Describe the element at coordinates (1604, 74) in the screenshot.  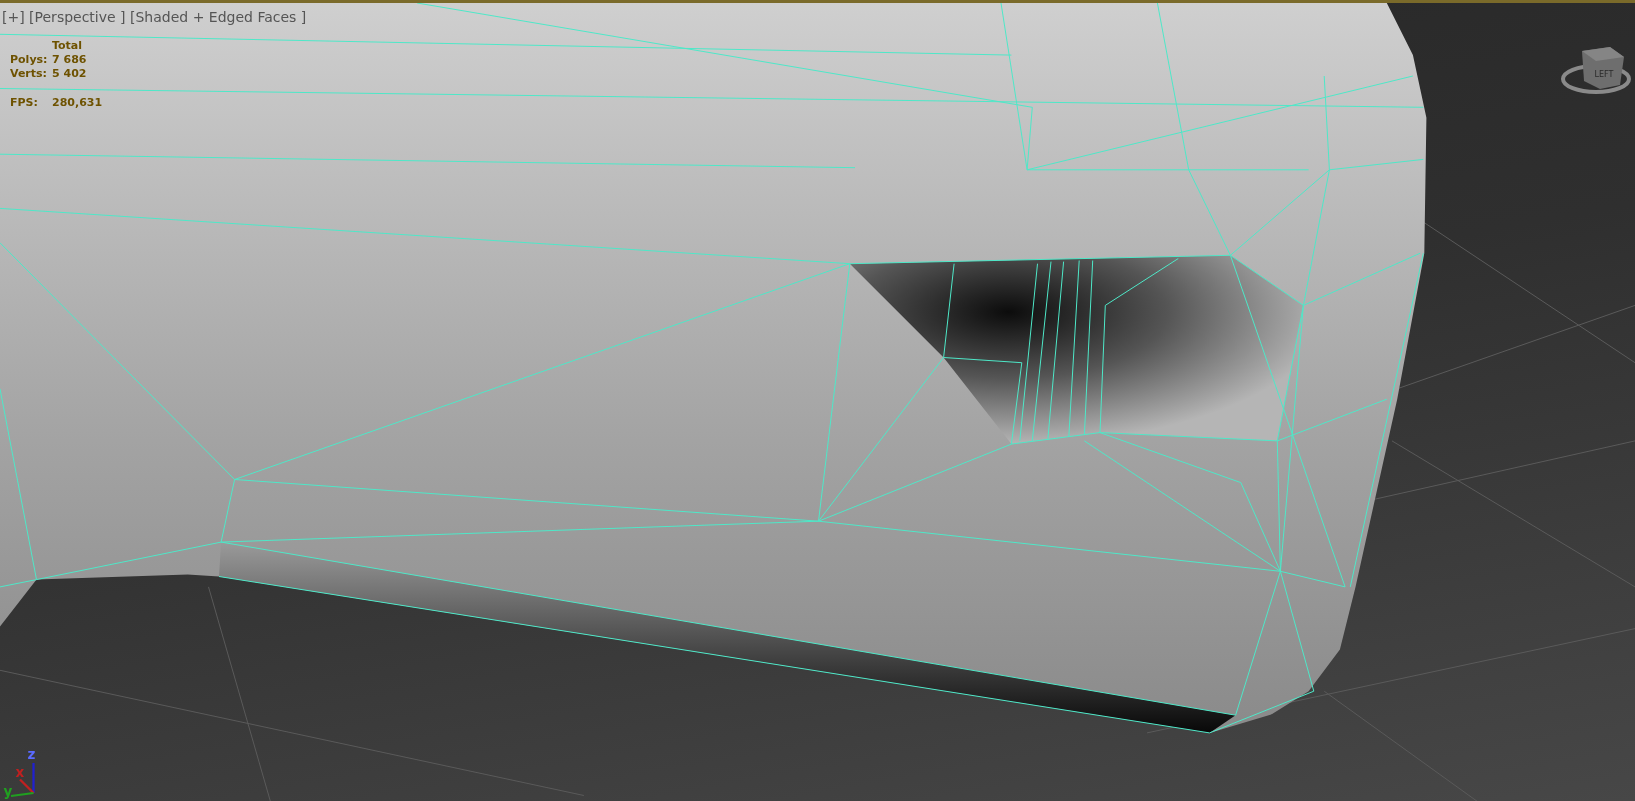
I see `viewcube-face-label: LEFT` at that location.